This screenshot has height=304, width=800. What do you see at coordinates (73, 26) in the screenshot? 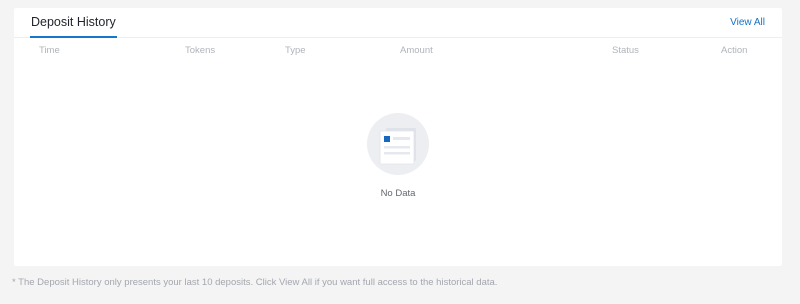
I see `tab-deposit-history: Deposit History` at bounding box center [73, 26].